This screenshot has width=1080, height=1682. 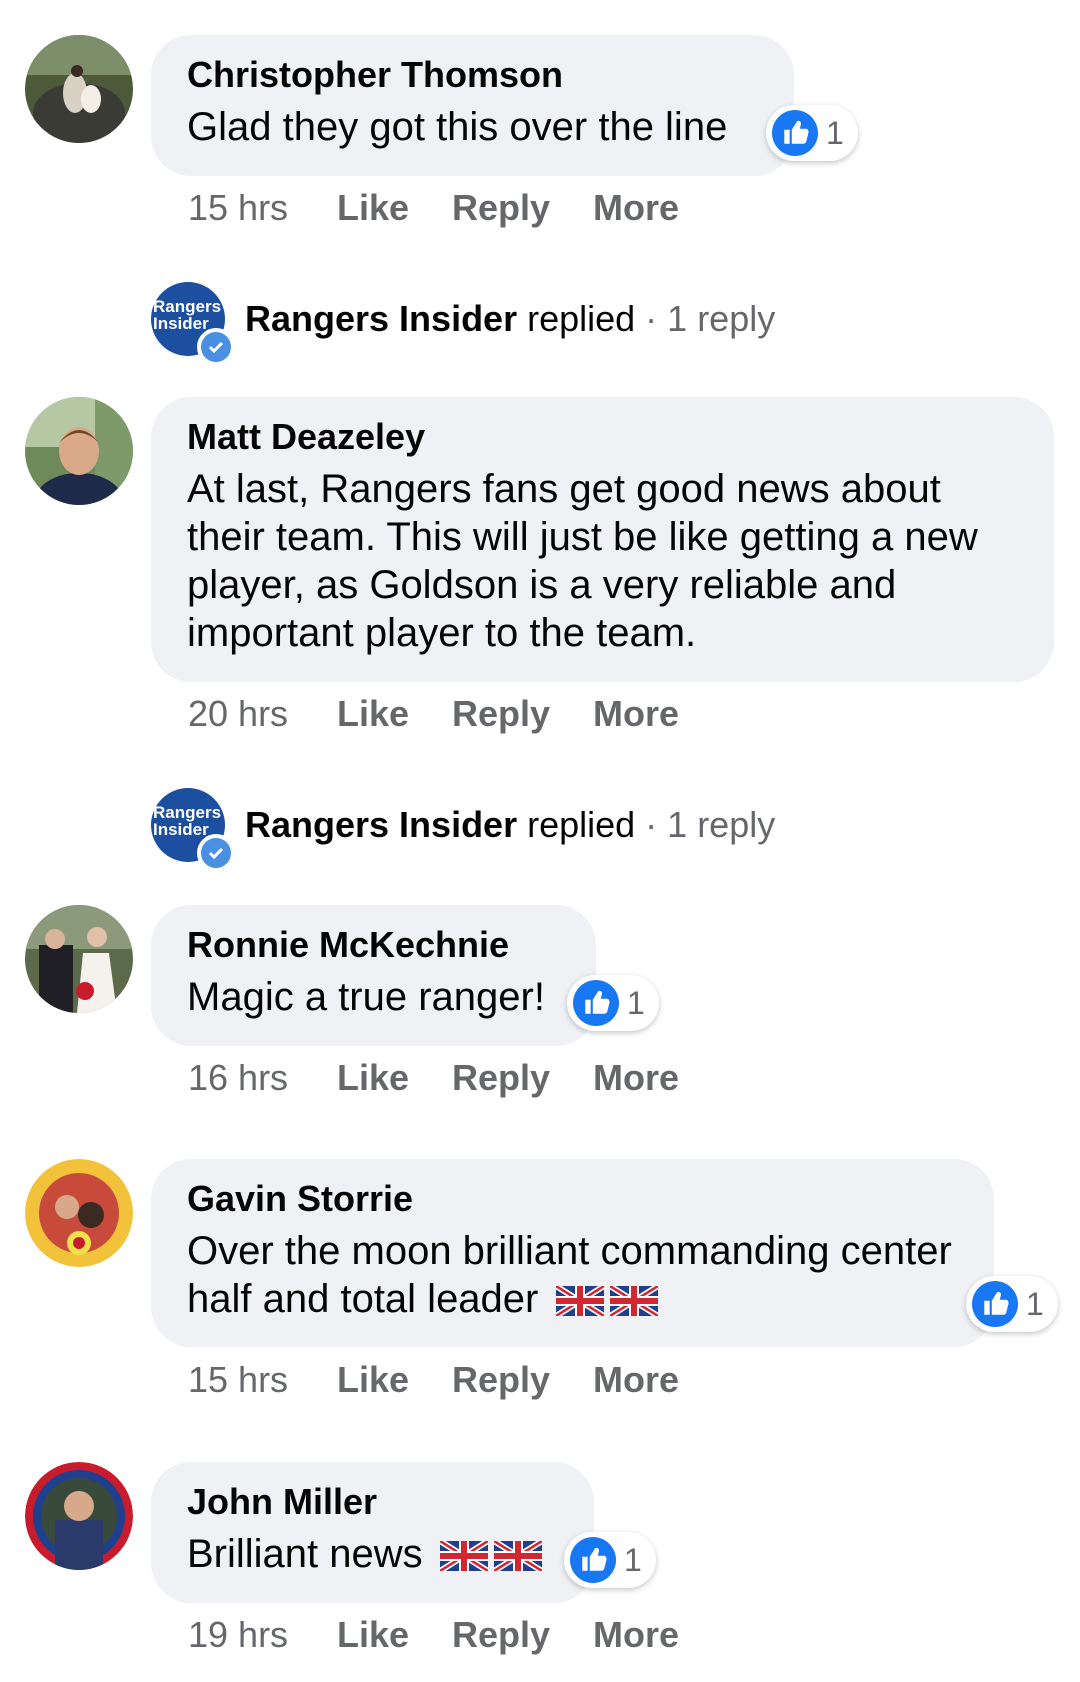 I want to click on comment-actions: 19 hrs Like Reply More, so click(x=433, y=1635).